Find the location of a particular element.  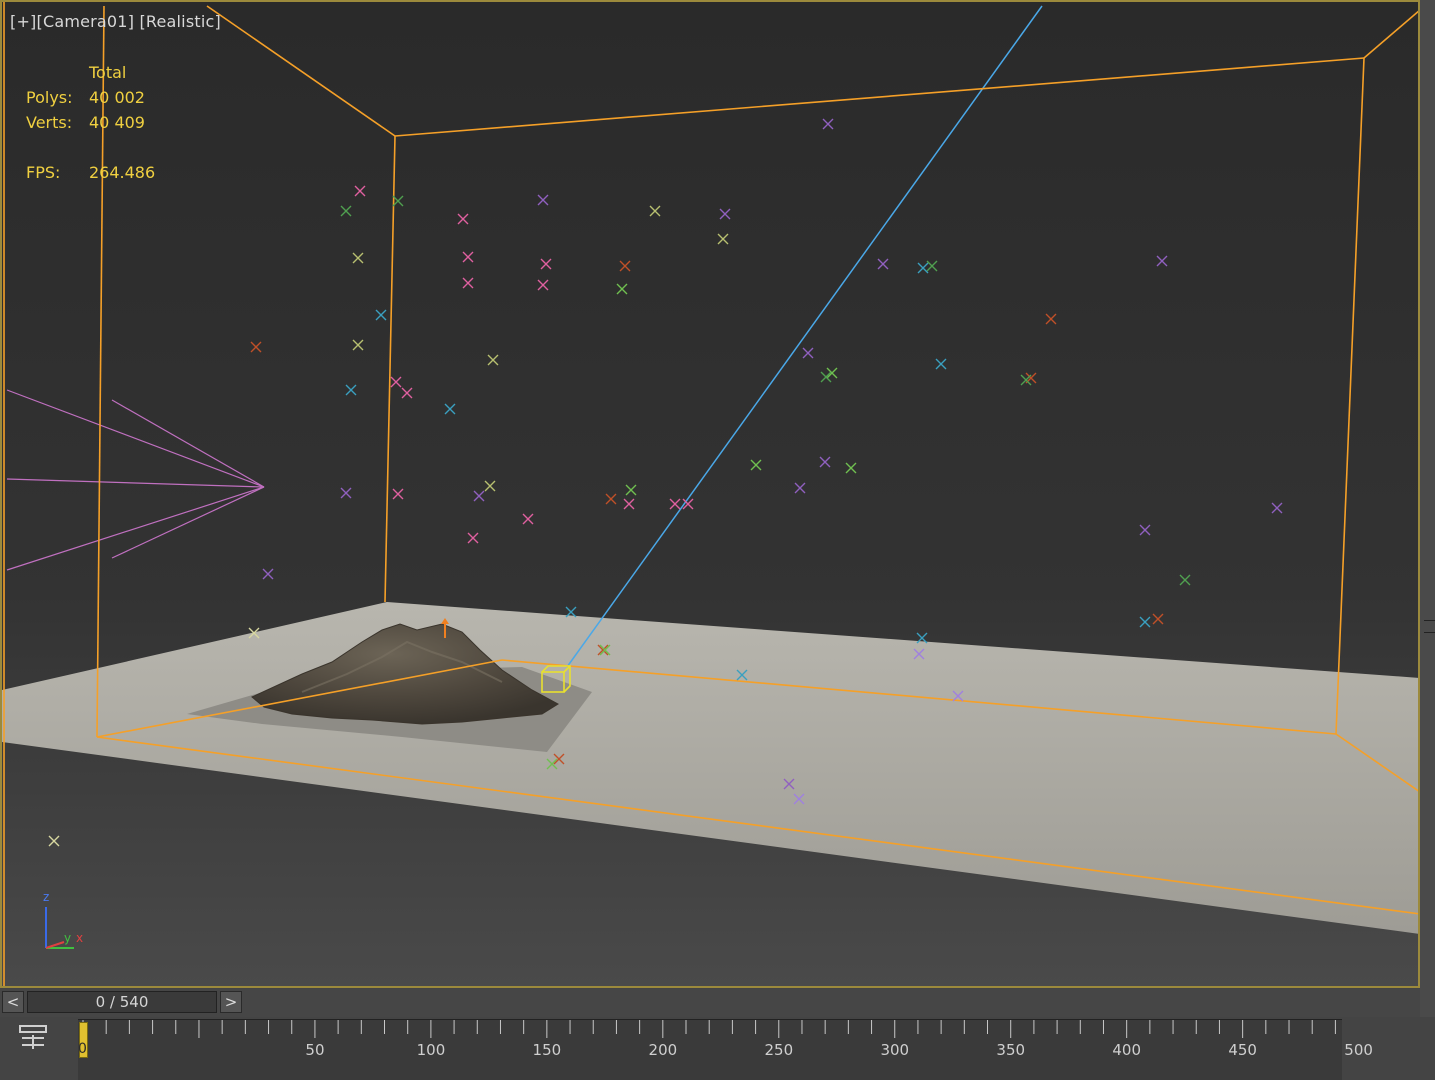

viewport-menu-plus: [+] is located at coordinates (23, 21).